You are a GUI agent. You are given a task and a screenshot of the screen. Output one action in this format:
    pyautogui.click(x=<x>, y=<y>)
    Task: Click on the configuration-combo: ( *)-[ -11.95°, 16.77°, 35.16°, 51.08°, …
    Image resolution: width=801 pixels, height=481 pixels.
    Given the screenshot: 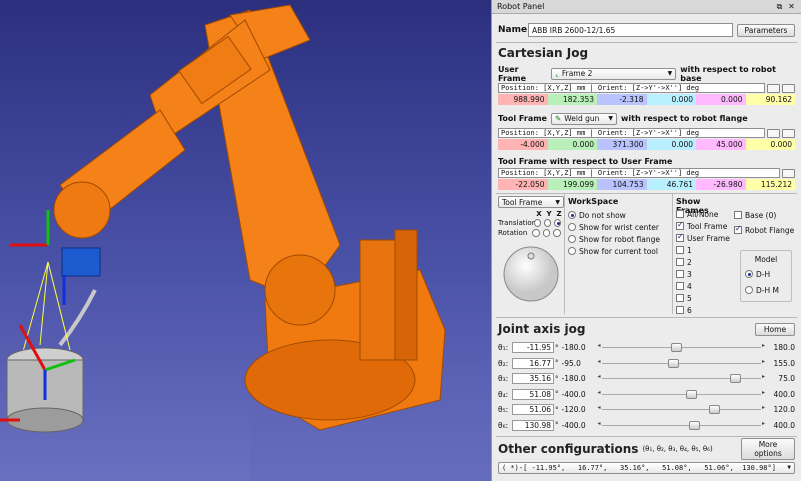 What is the action you would take?
    pyautogui.click(x=646, y=467)
    